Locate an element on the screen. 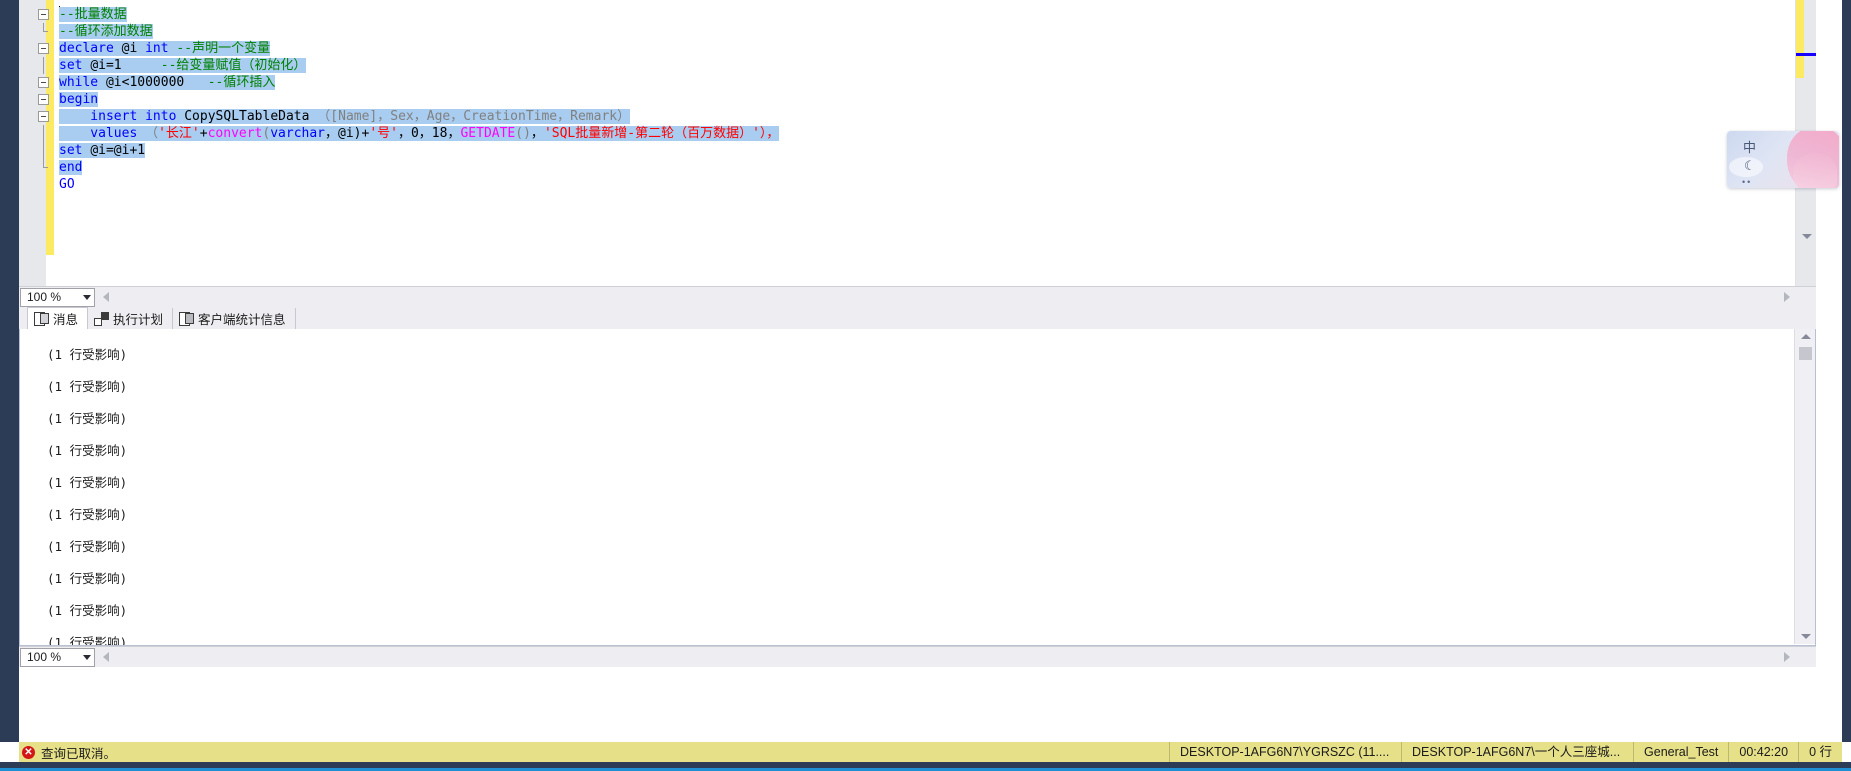 Image resolution: width=1851 pixels, height=771 pixels. code-token: ，0，18， is located at coordinates (429, 133).